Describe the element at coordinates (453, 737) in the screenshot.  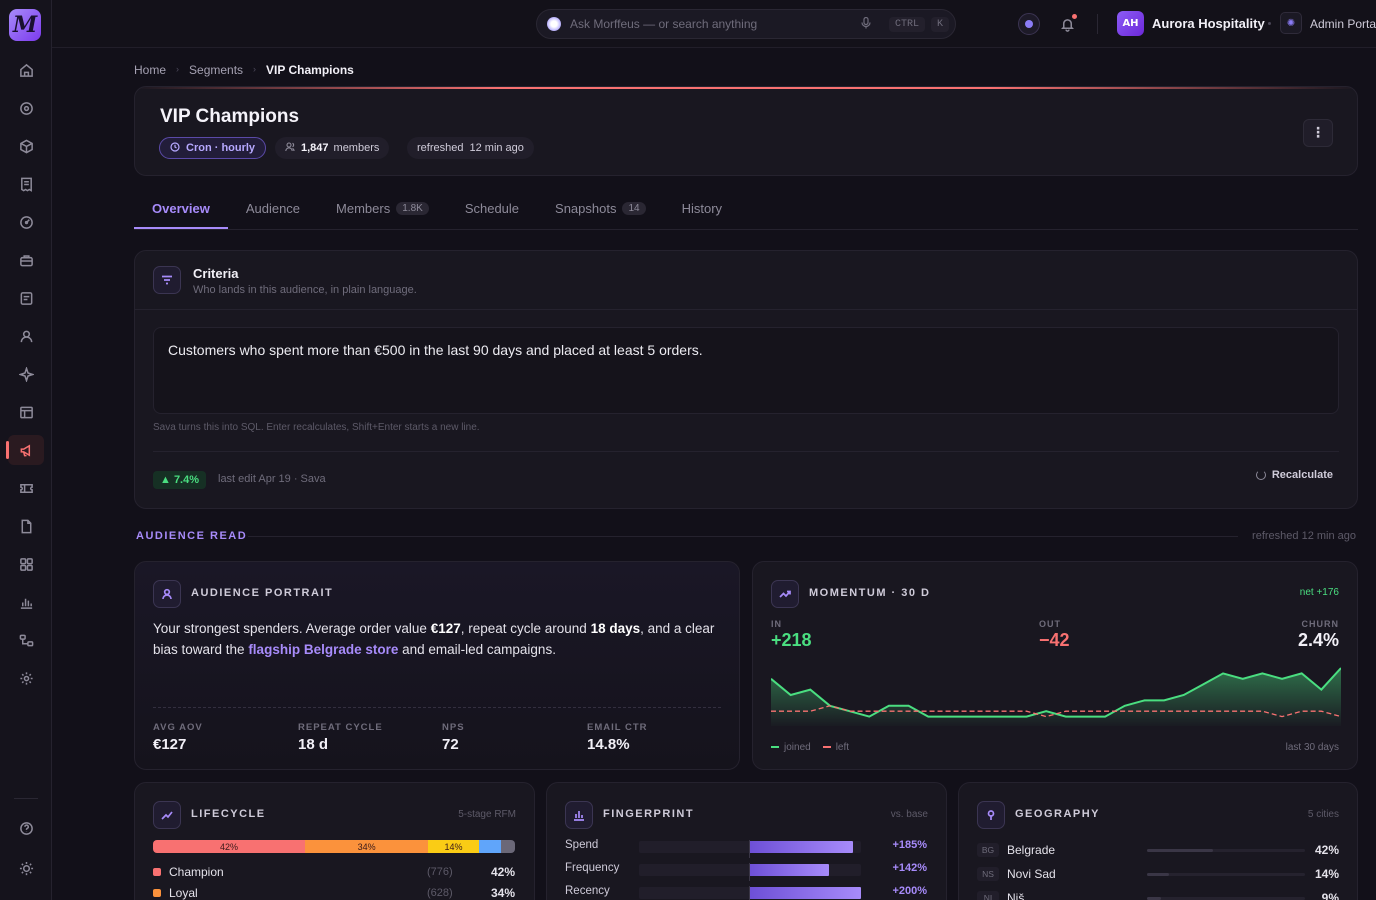
I see `stat-nps: NPS 72` at that location.